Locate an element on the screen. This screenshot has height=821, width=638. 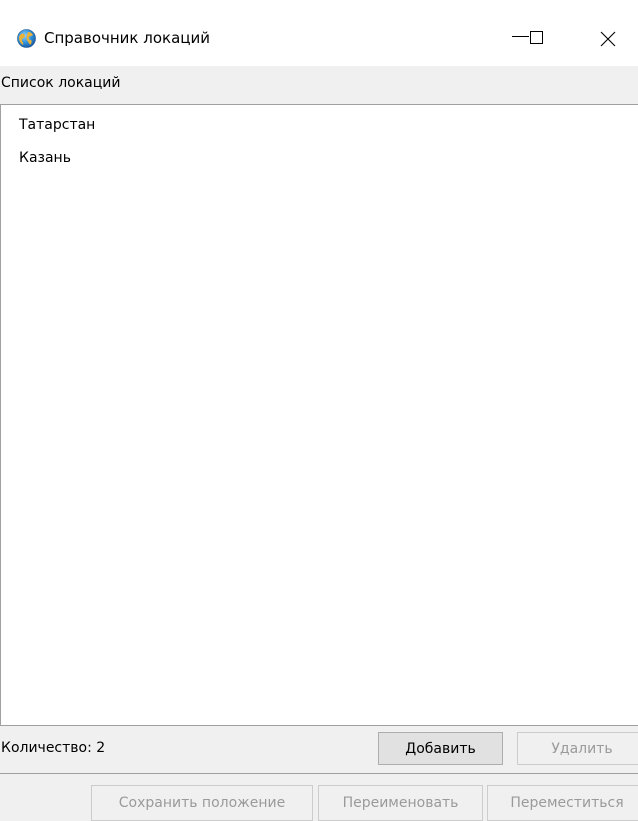
rename-button: Переименовать is located at coordinates (400, 803).